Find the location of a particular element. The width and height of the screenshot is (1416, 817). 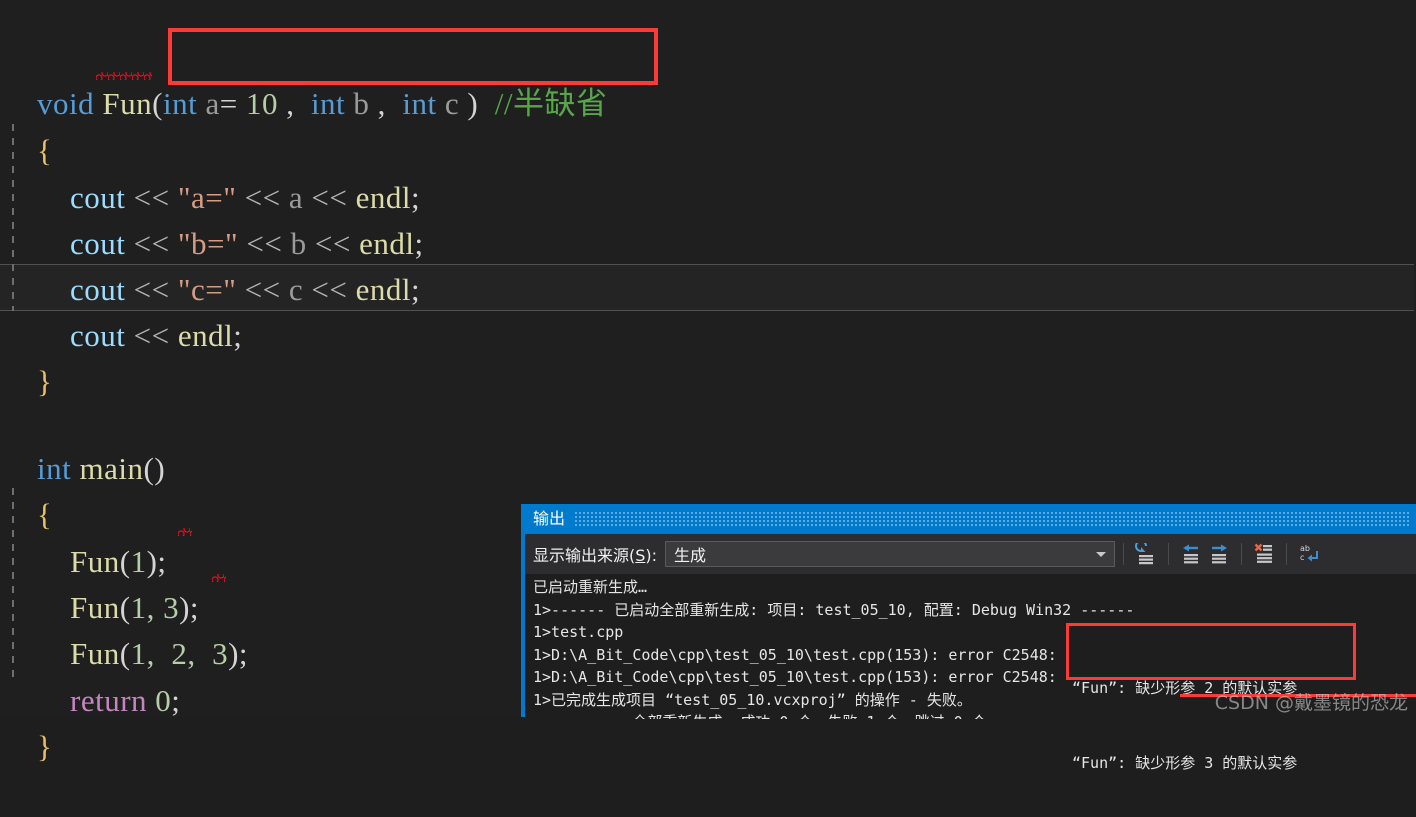

code-line: cout << "c=" << c << endl; is located at coordinates (708, 263).